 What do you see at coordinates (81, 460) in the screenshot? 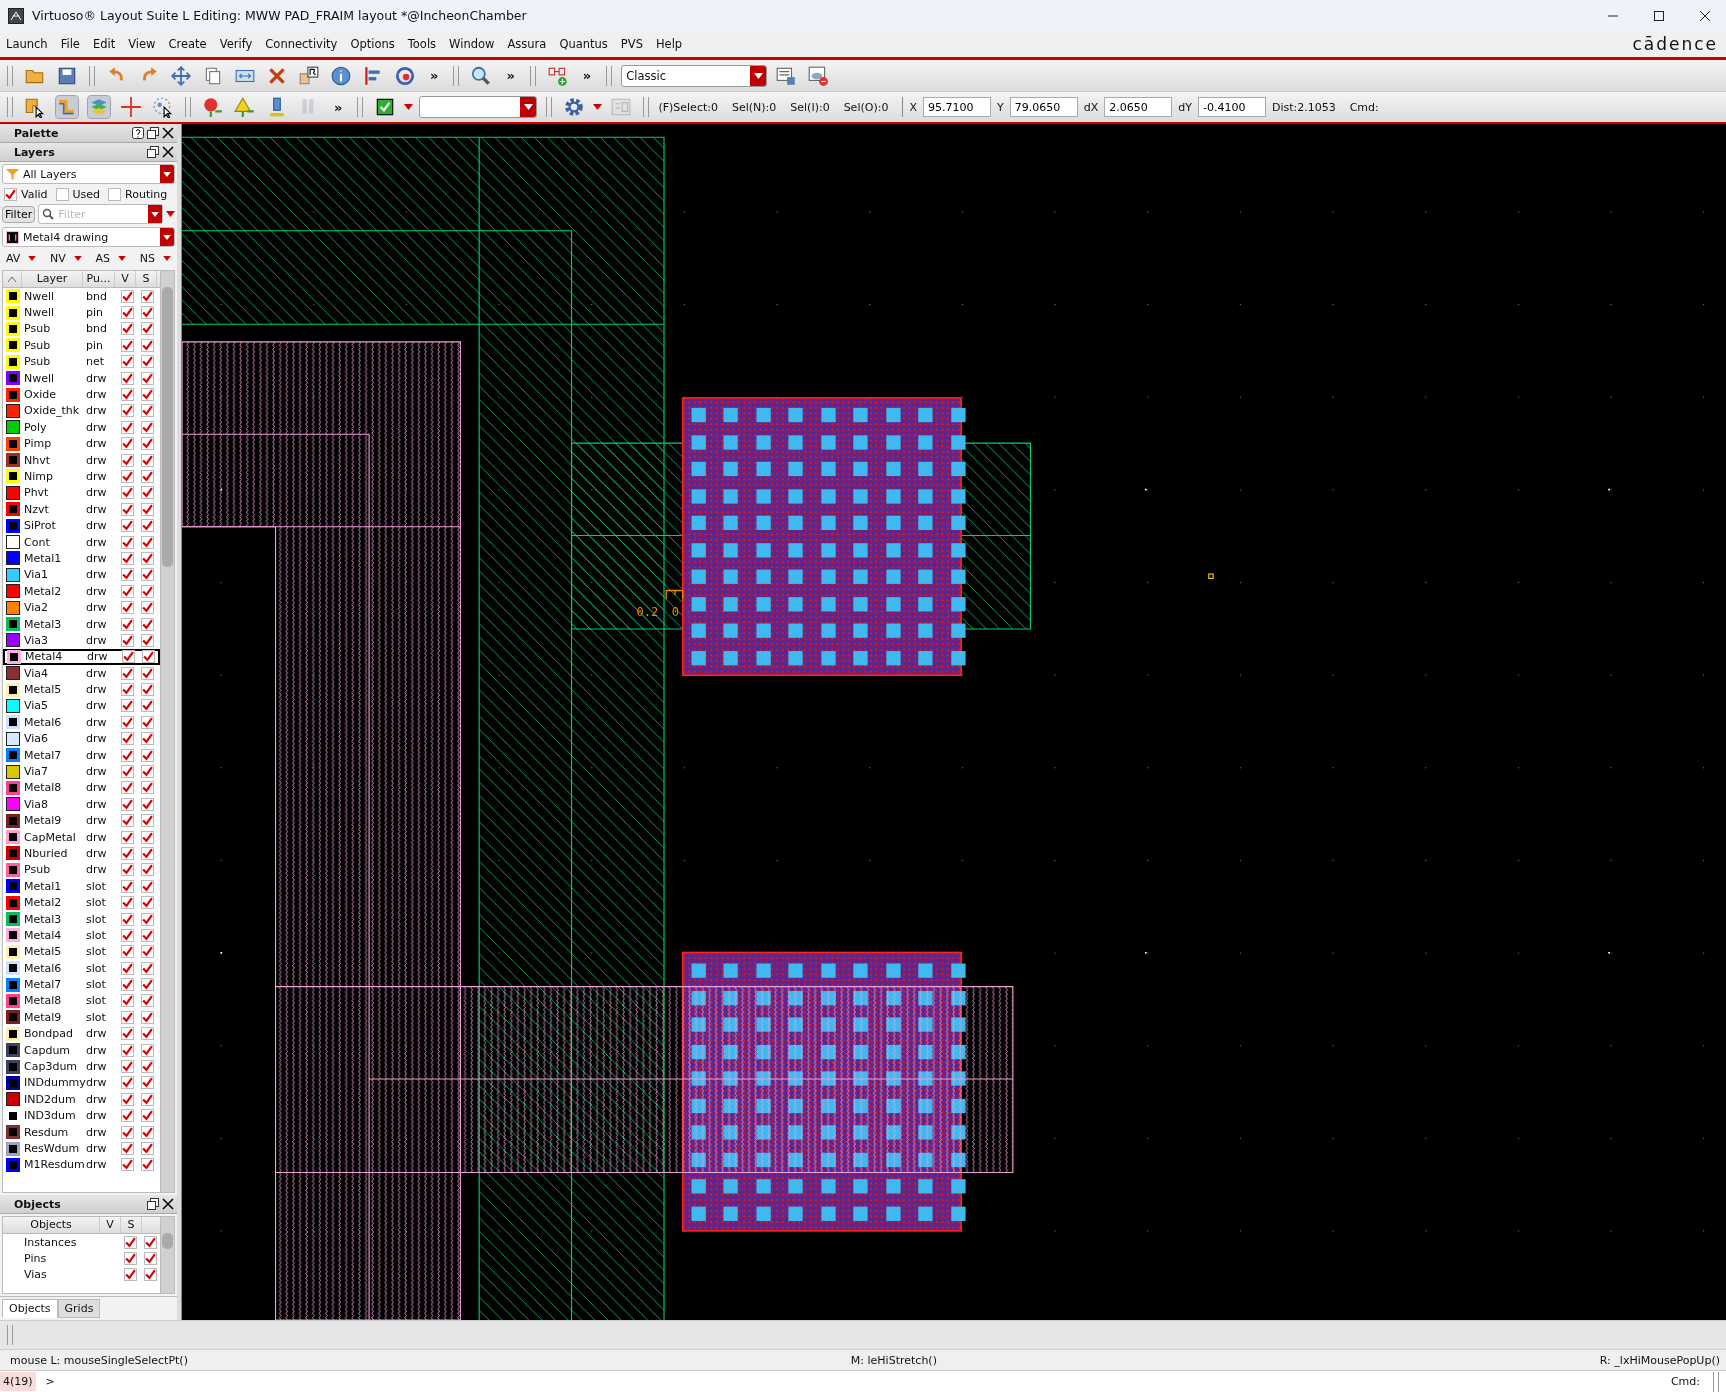
I see `layer-row: Nhvt drw` at bounding box center [81, 460].